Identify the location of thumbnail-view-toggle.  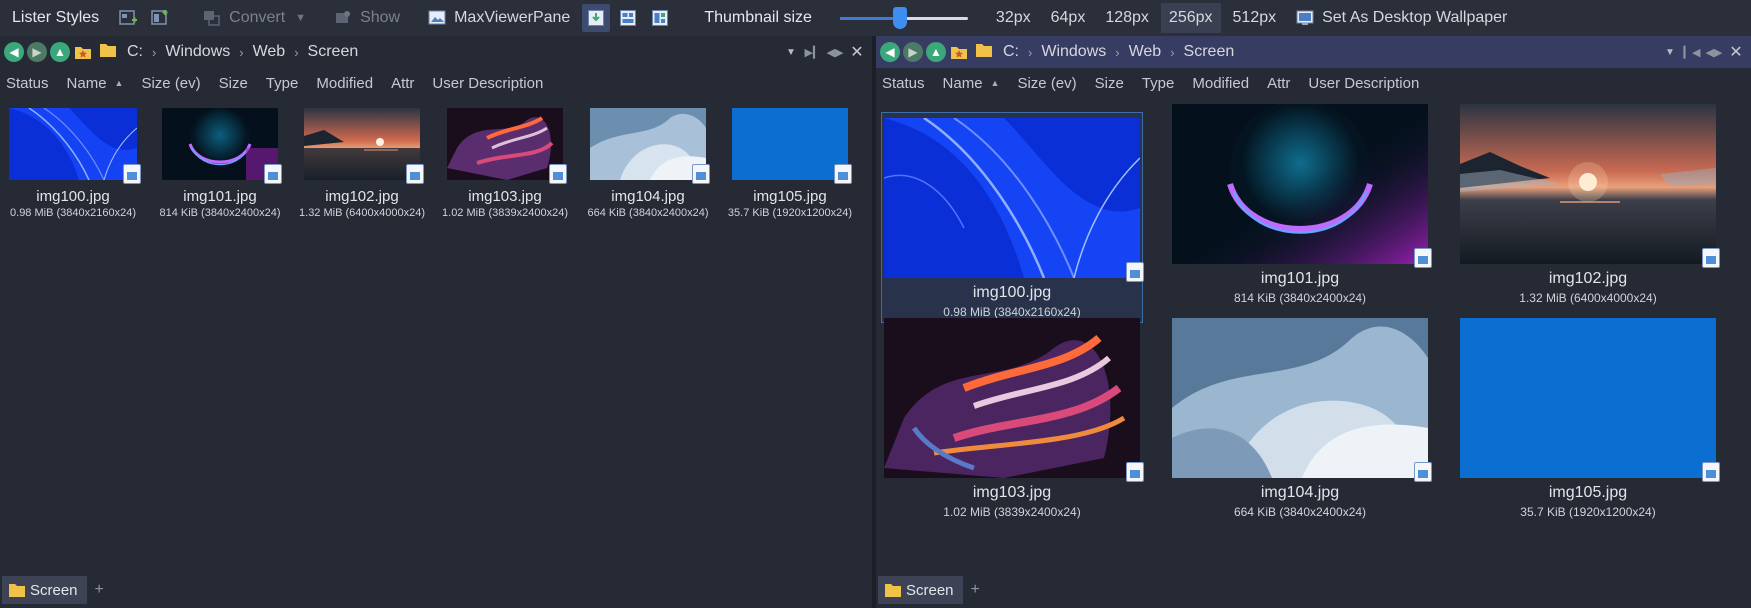
(596, 18).